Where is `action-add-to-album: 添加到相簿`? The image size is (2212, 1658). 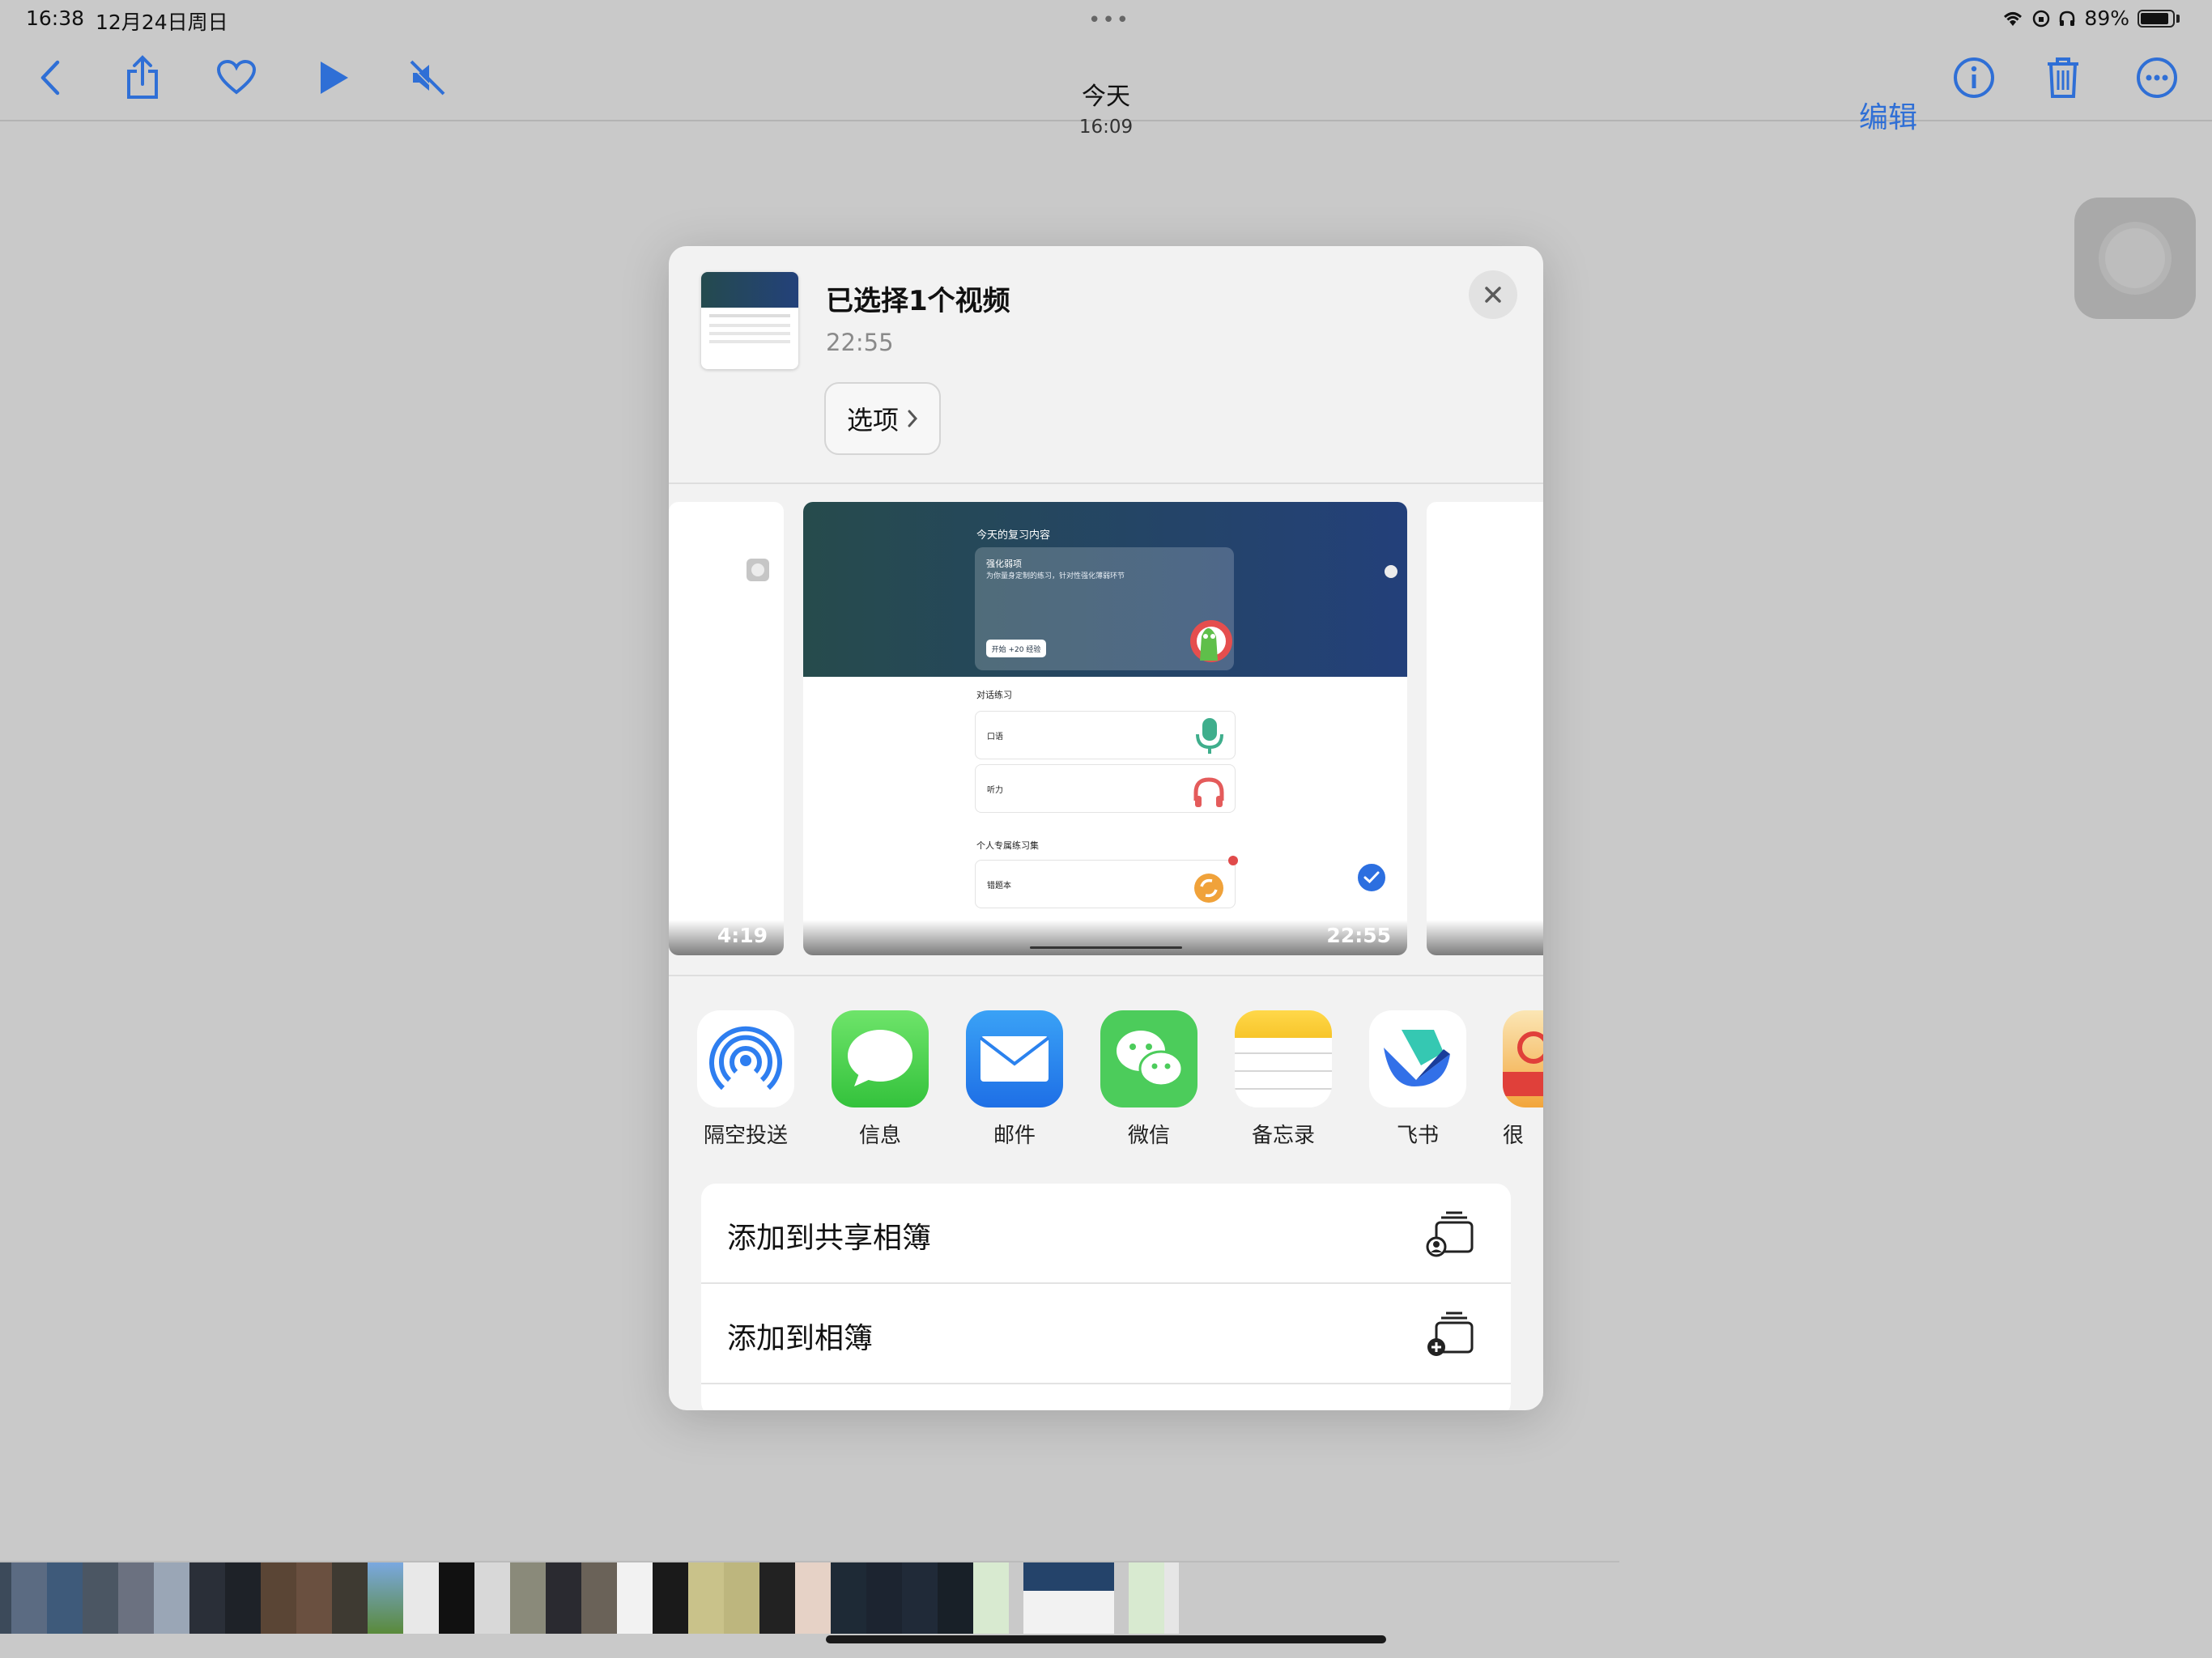
action-add-to-album: 添加到相簿 is located at coordinates (1106, 1334).